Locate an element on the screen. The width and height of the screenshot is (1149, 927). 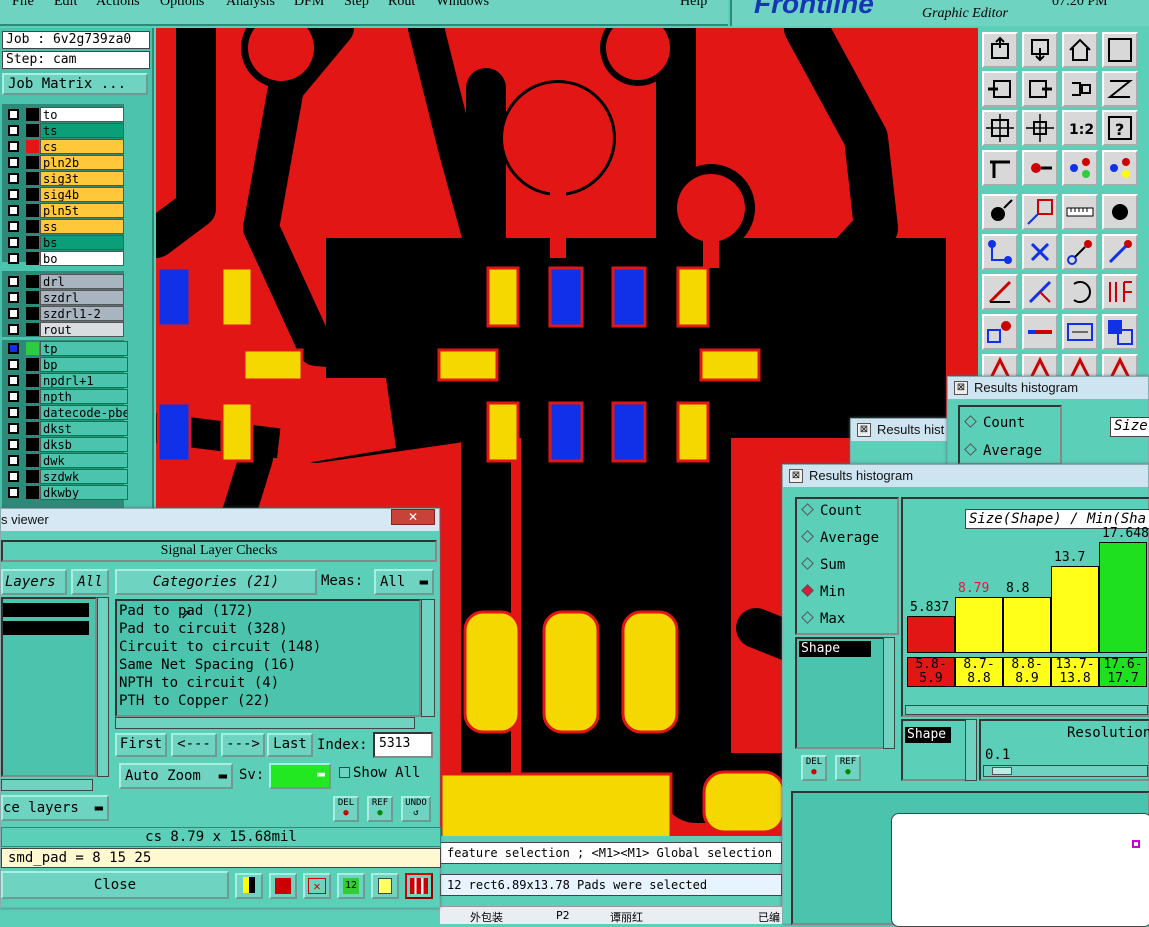
line-measure-tool-button is located at coordinates (1080, 252).